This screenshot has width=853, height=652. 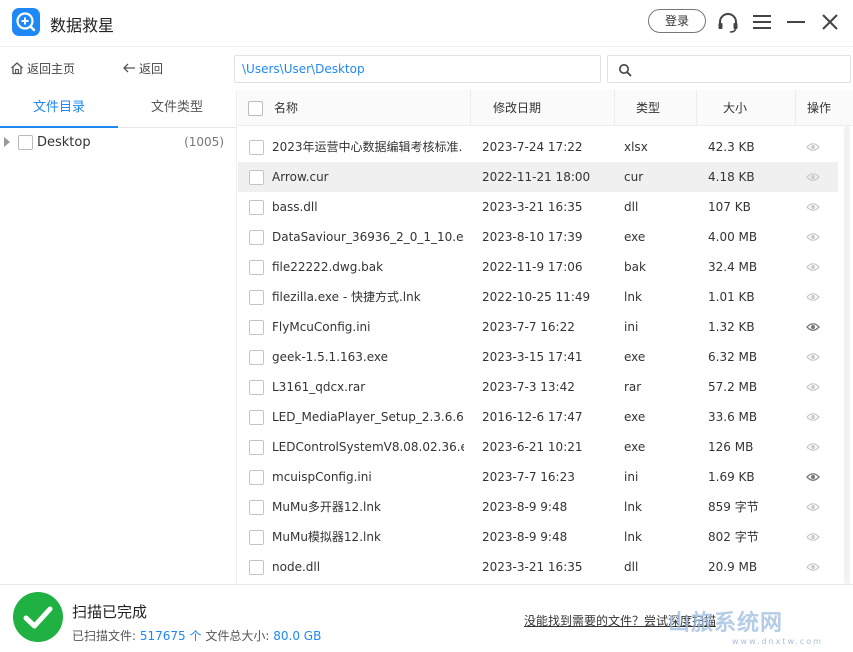 What do you see at coordinates (295, 207) in the screenshot?
I see `file-name: bass.dll` at bounding box center [295, 207].